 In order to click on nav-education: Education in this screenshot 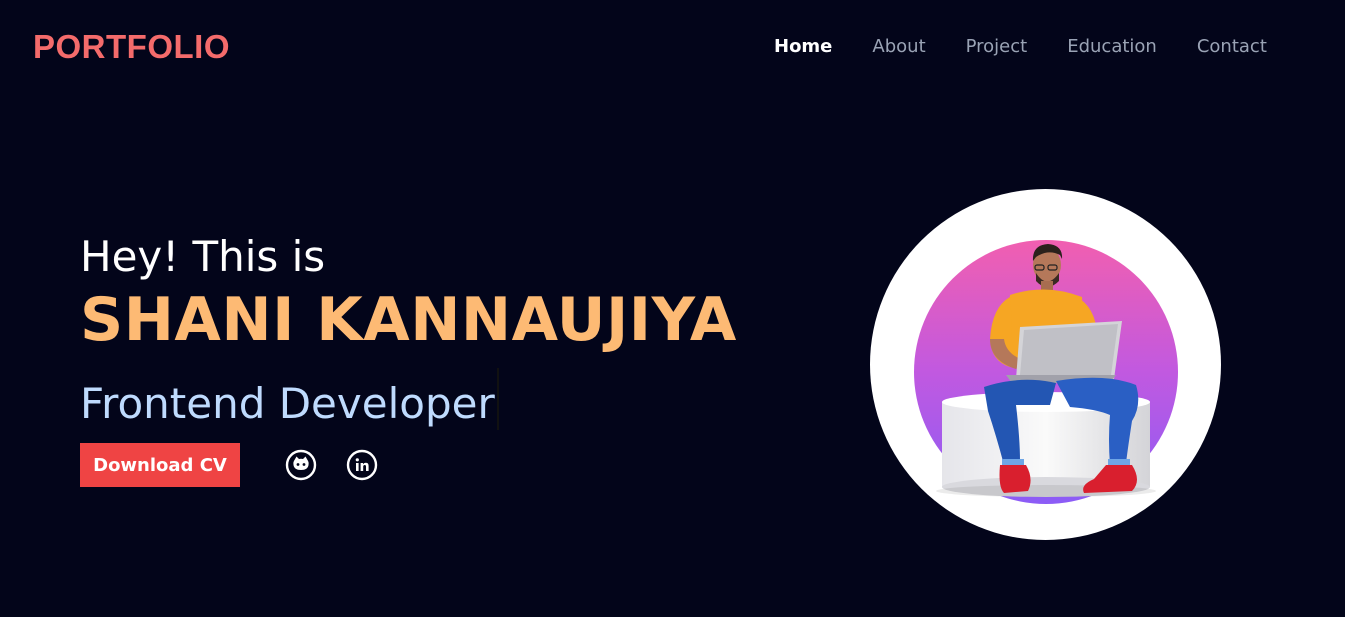, I will do `click(1112, 46)`.